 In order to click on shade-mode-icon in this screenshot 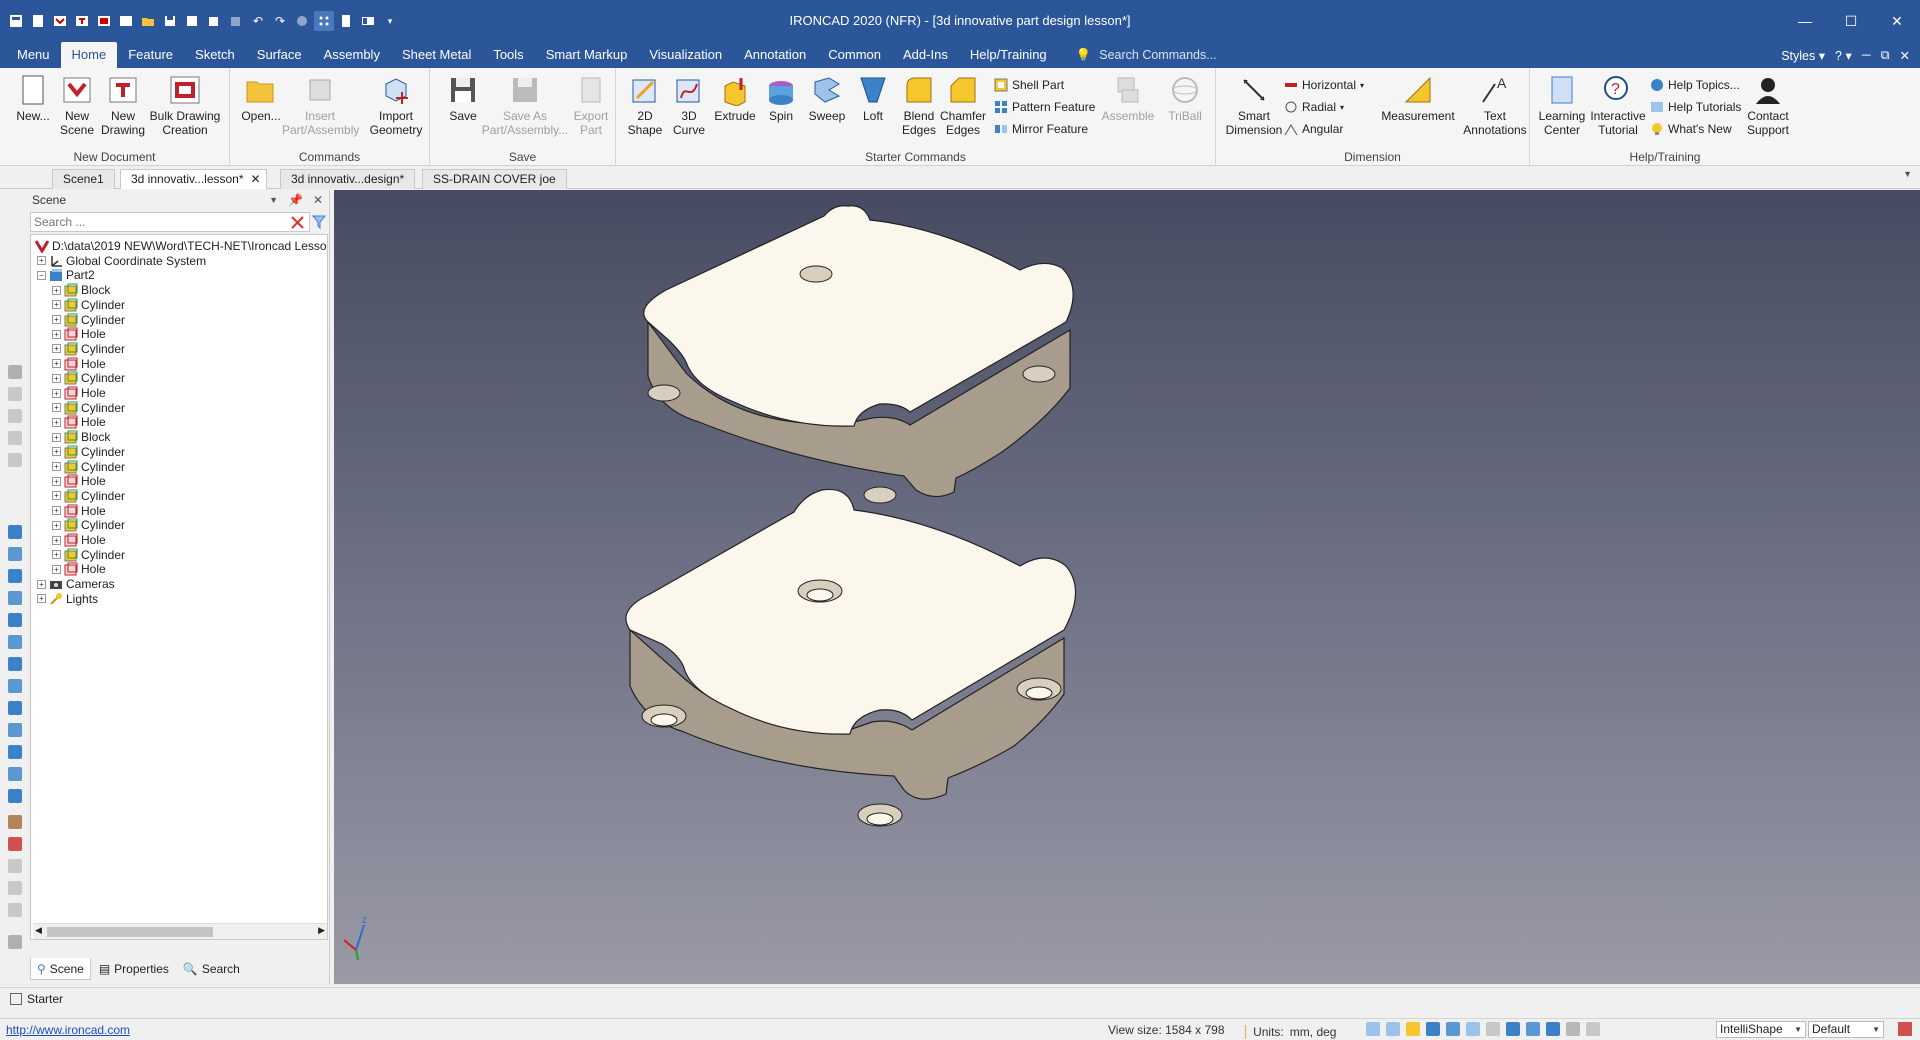, I will do `click(1413, 1029)`.